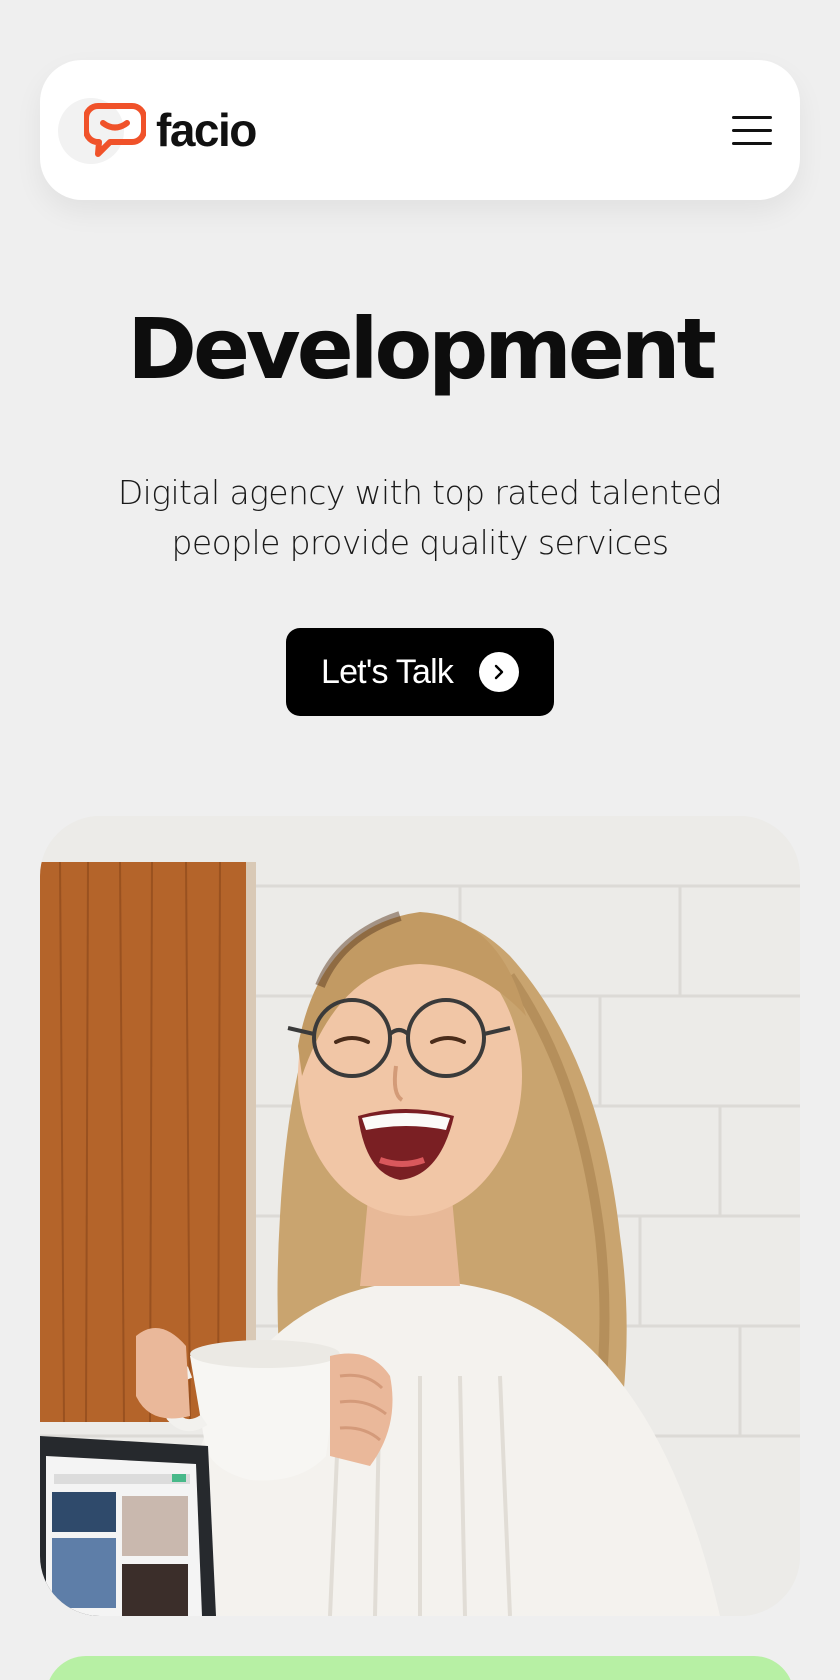  I want to click on next-section-card, so click(420, 1668).